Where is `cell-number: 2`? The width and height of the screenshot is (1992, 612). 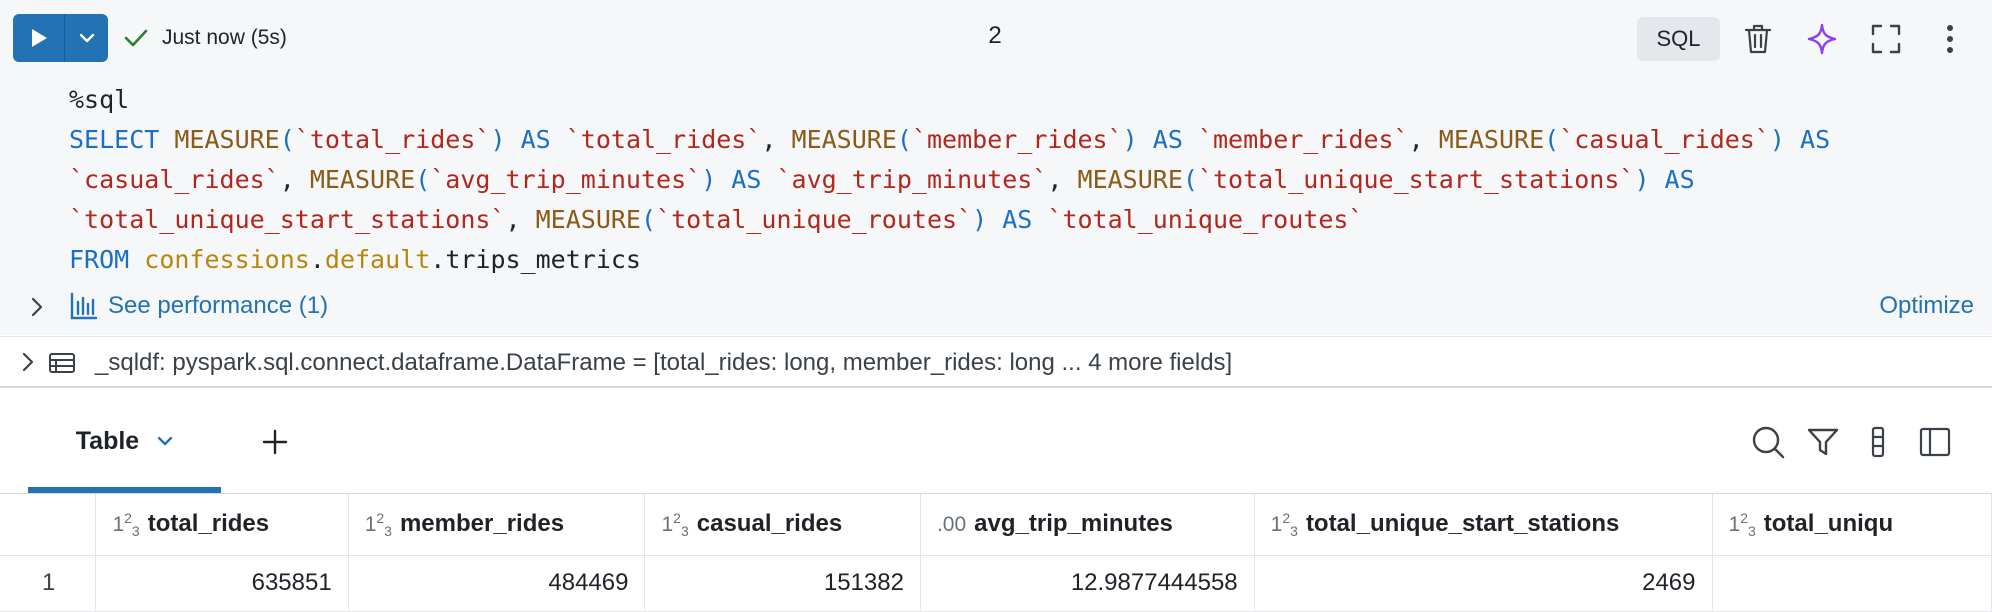 cell-number: 2 is located at coordinates (995, 35).